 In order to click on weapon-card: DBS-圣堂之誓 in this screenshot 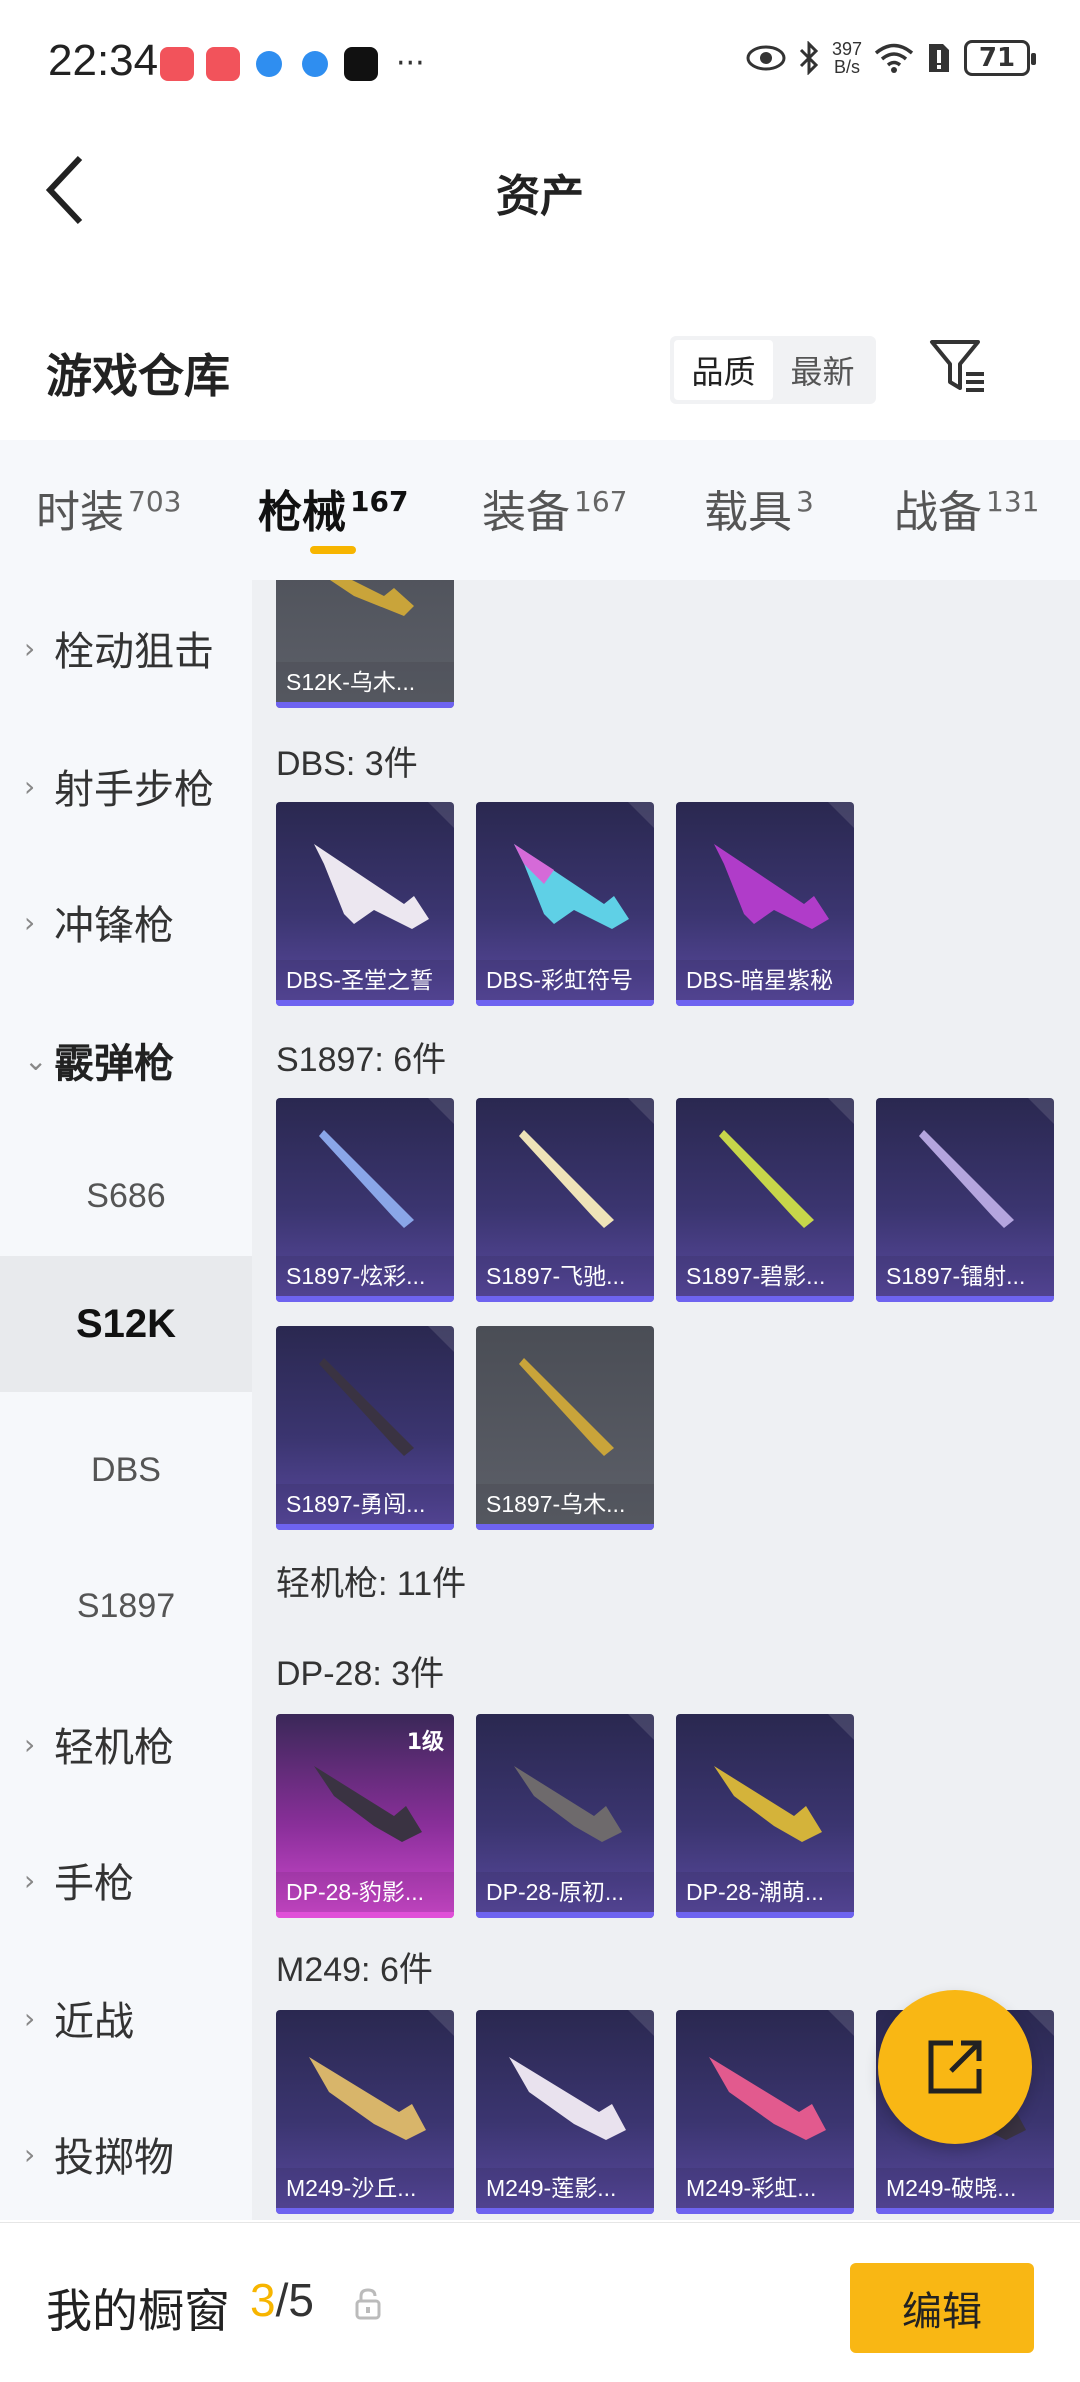, I will do `click(365, 904)`.